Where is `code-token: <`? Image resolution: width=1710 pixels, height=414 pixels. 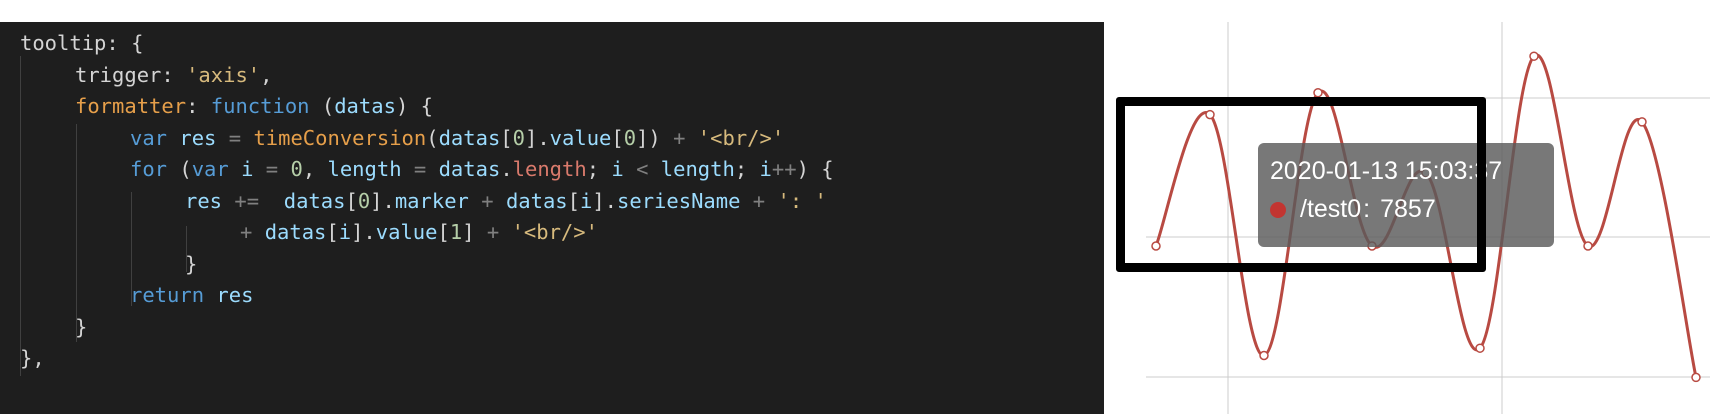
code-token: < is located at coordinates (642, 169).